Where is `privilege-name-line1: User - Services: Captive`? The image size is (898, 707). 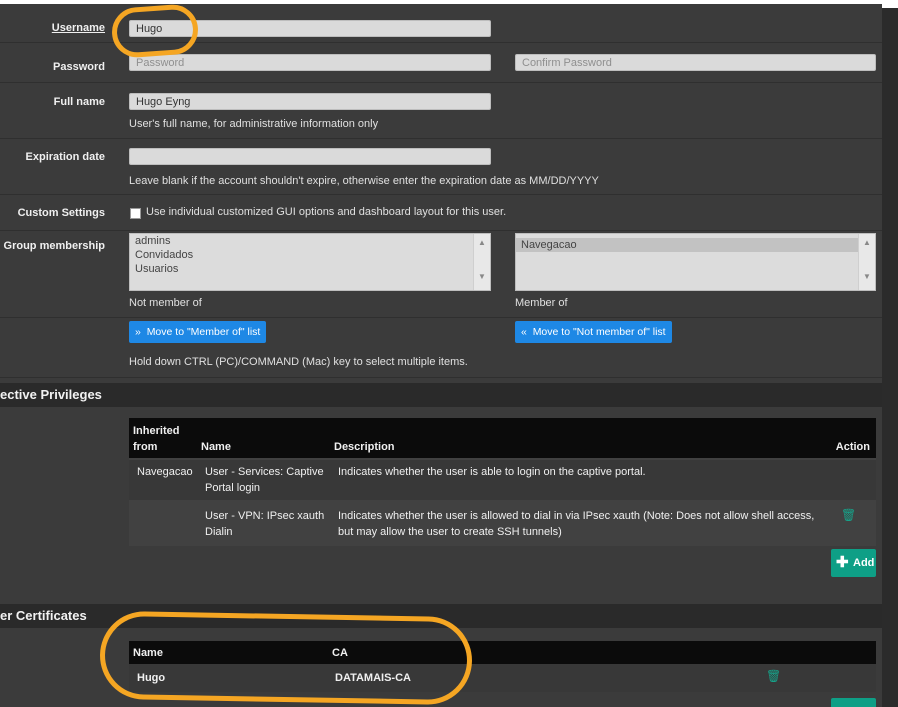 privilege-name-line1: User - Services: Captive is located at coordinates (264, 472).